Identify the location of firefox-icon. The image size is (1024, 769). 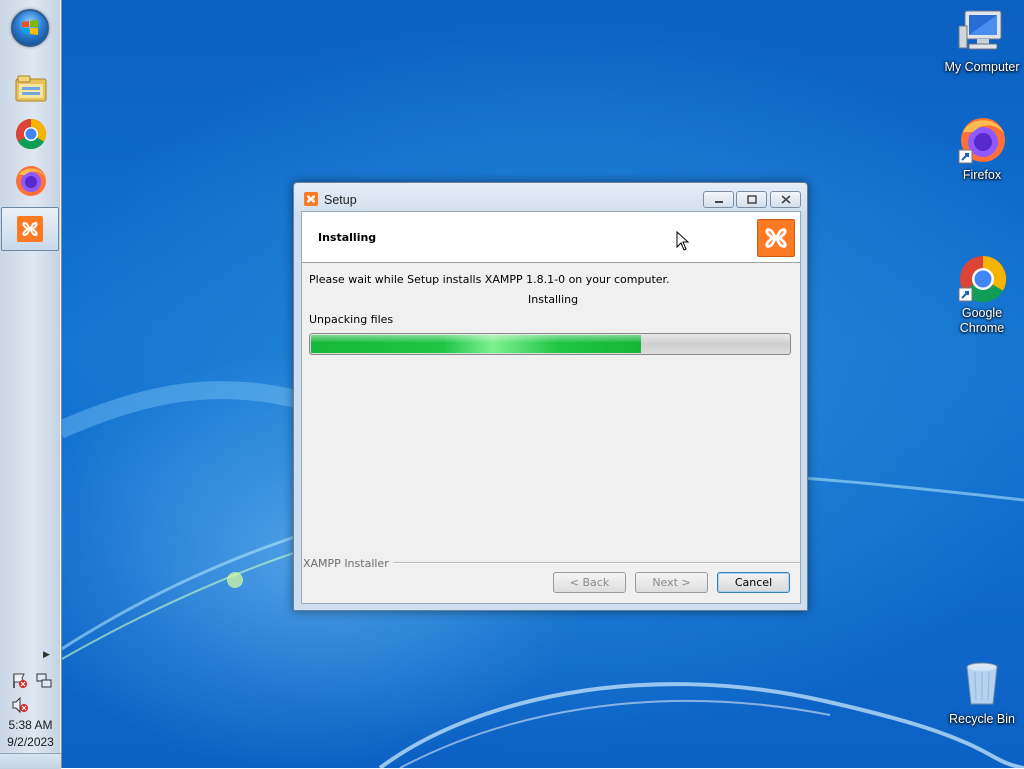
(31, 181).